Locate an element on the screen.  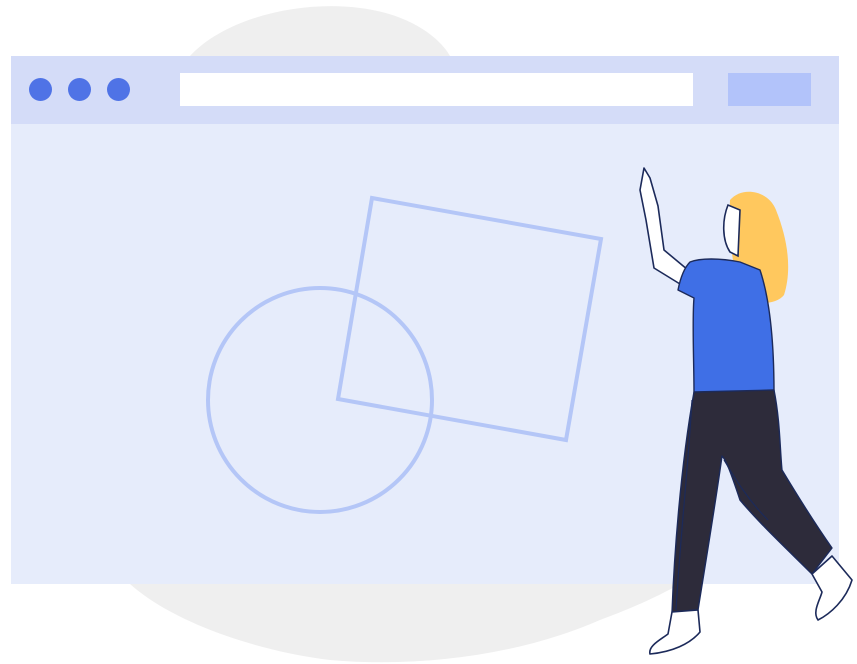
shirt is located at coordinates (726, 326).